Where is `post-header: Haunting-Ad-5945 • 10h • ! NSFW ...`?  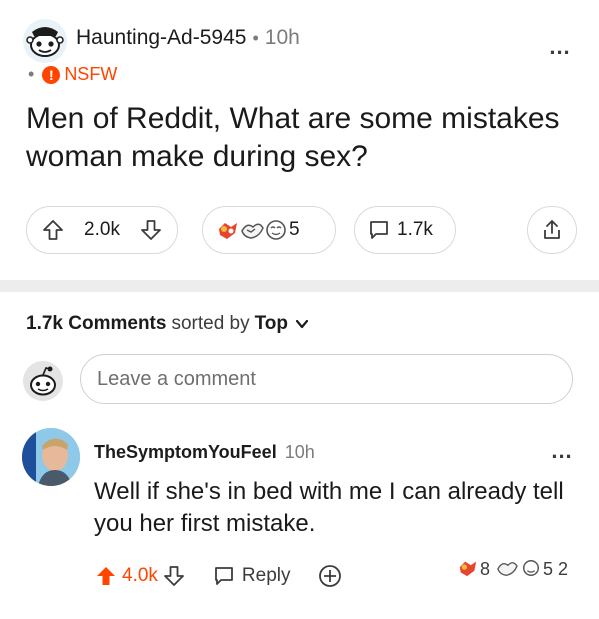
post-header: Haunting-Ad-5945 • 10h • ! NSFW ... is located at coordinates (300, 51).